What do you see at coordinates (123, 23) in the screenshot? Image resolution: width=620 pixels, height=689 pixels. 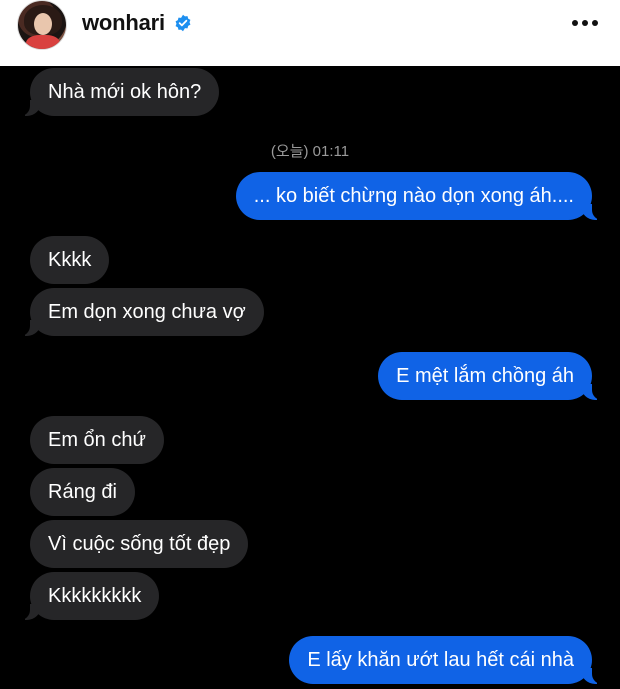 I see `username: wonhari` at bounding box center [123, 23].